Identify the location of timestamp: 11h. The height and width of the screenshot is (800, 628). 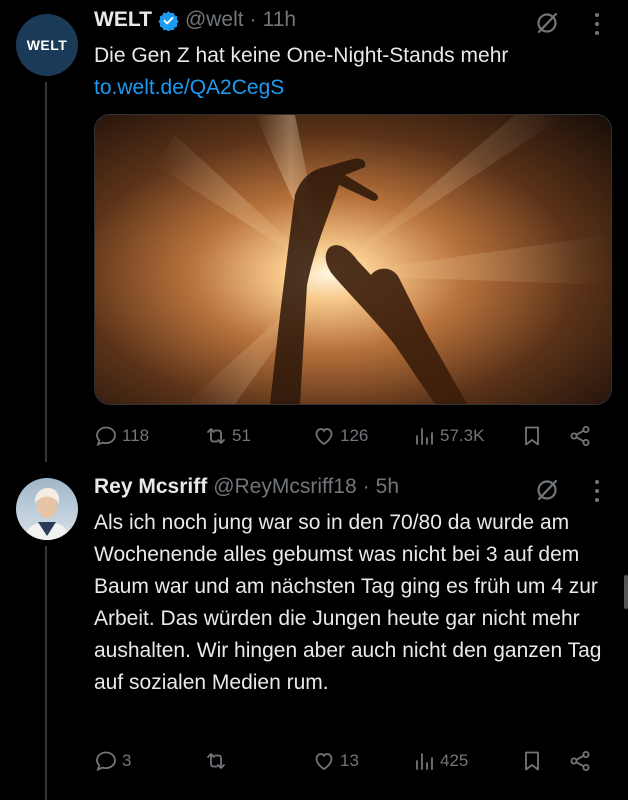
(279, 20).